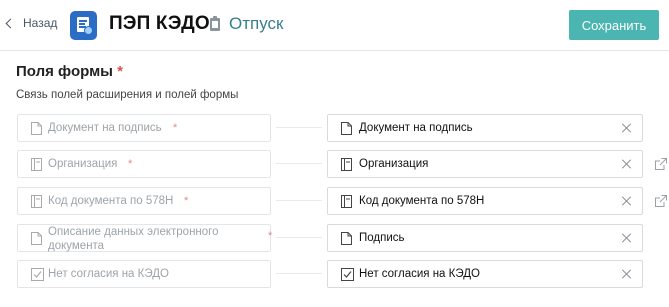  I want to click on extension-field-label: Документ на подпись, so click(105, 128).